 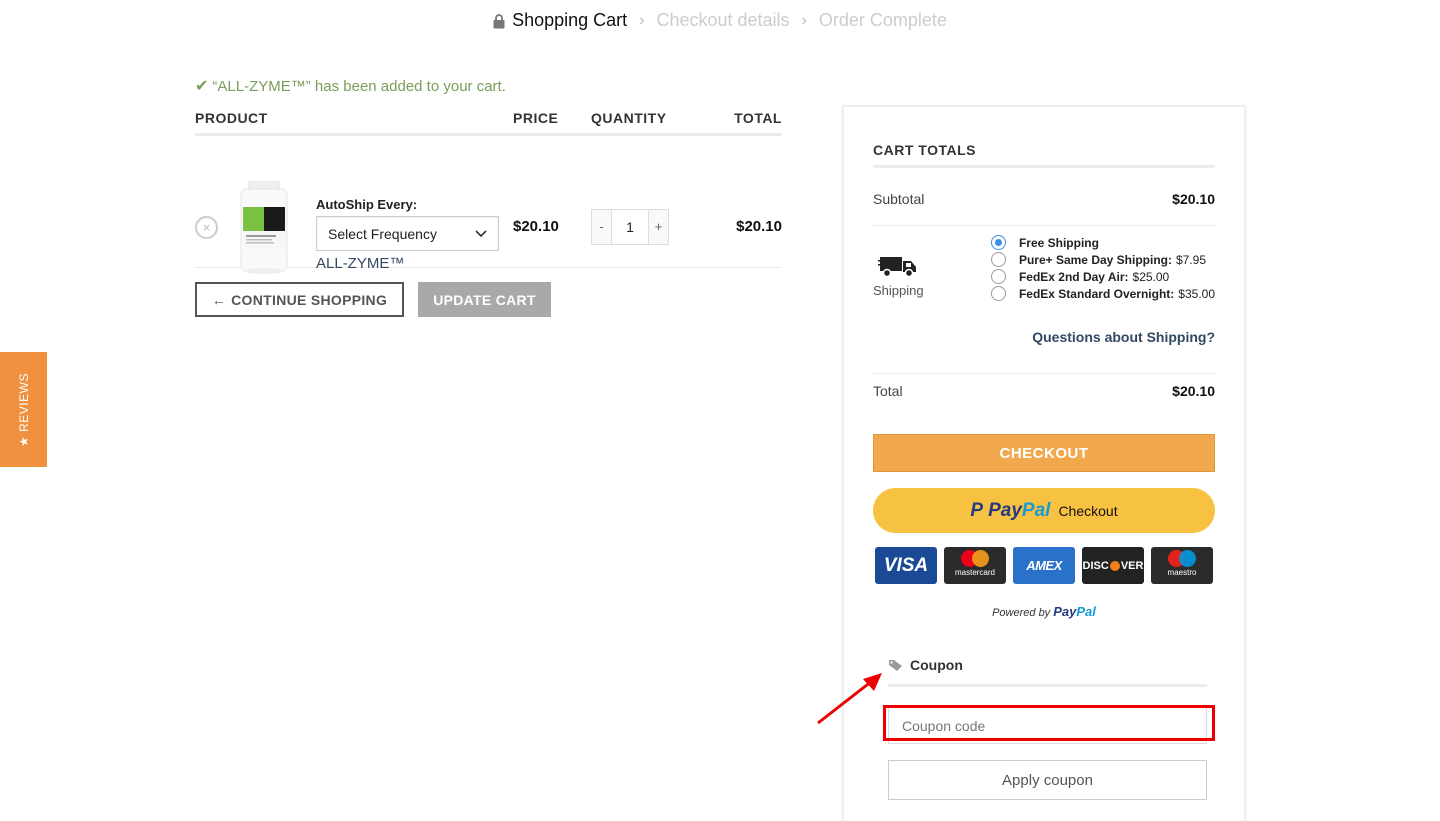 I want to click on quantity-plus-button: +, so click(x=658, y=227).